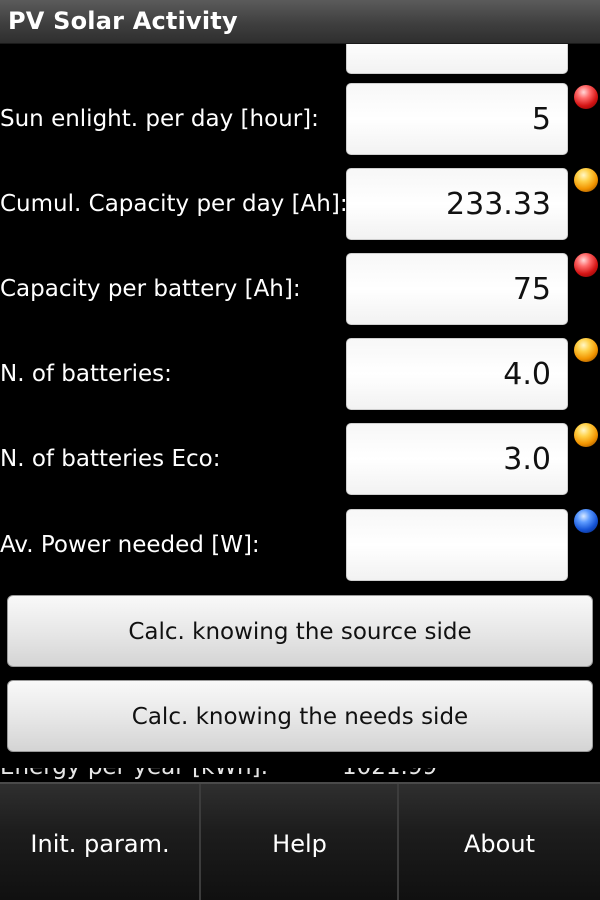 This screenshot has height=900, width=600. What do you see at coordinates (586, 521) in the screenshot?
I see `status-indicator-blue-icon` at bounding box center [586, 521].